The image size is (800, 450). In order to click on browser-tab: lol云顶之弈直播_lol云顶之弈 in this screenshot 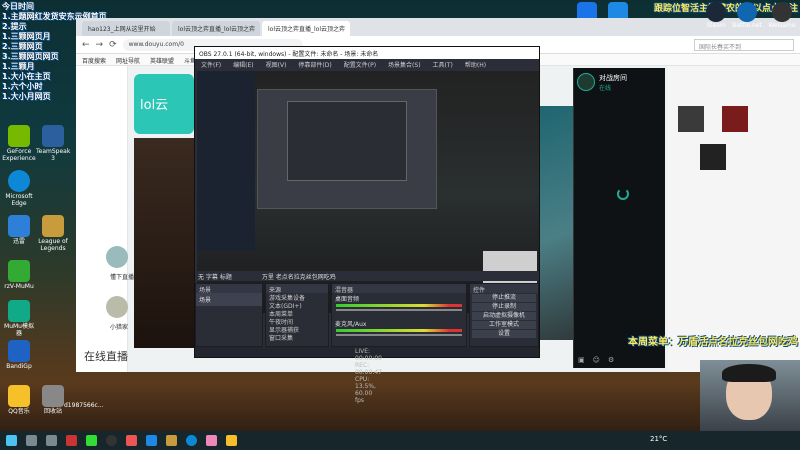, I will do `click(216, 28)`.